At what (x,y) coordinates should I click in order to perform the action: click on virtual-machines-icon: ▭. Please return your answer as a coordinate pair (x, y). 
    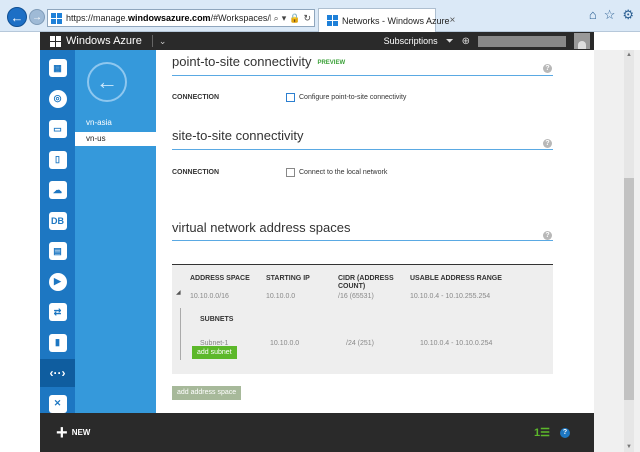
    Looking at the image, I should click on (57, 129).